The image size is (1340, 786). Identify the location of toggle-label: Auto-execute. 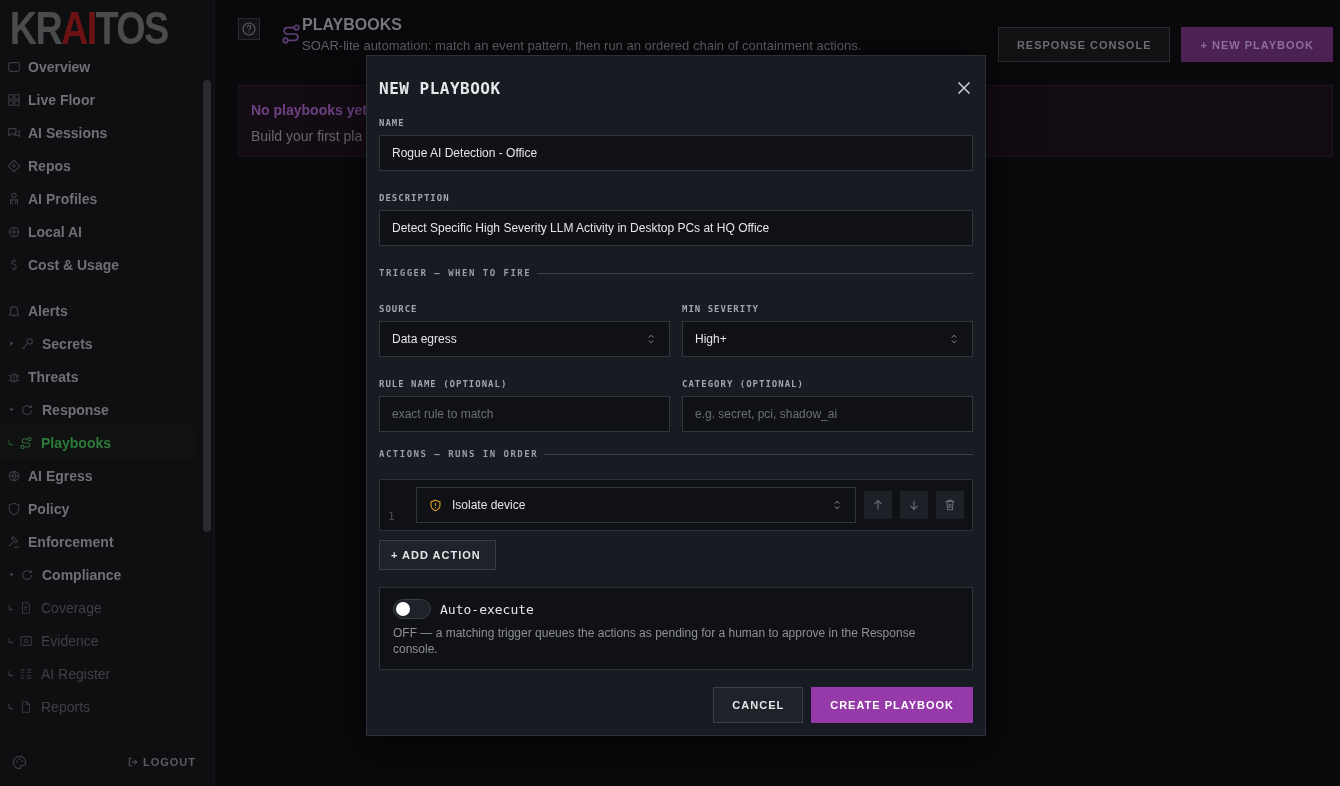
(487, 609).